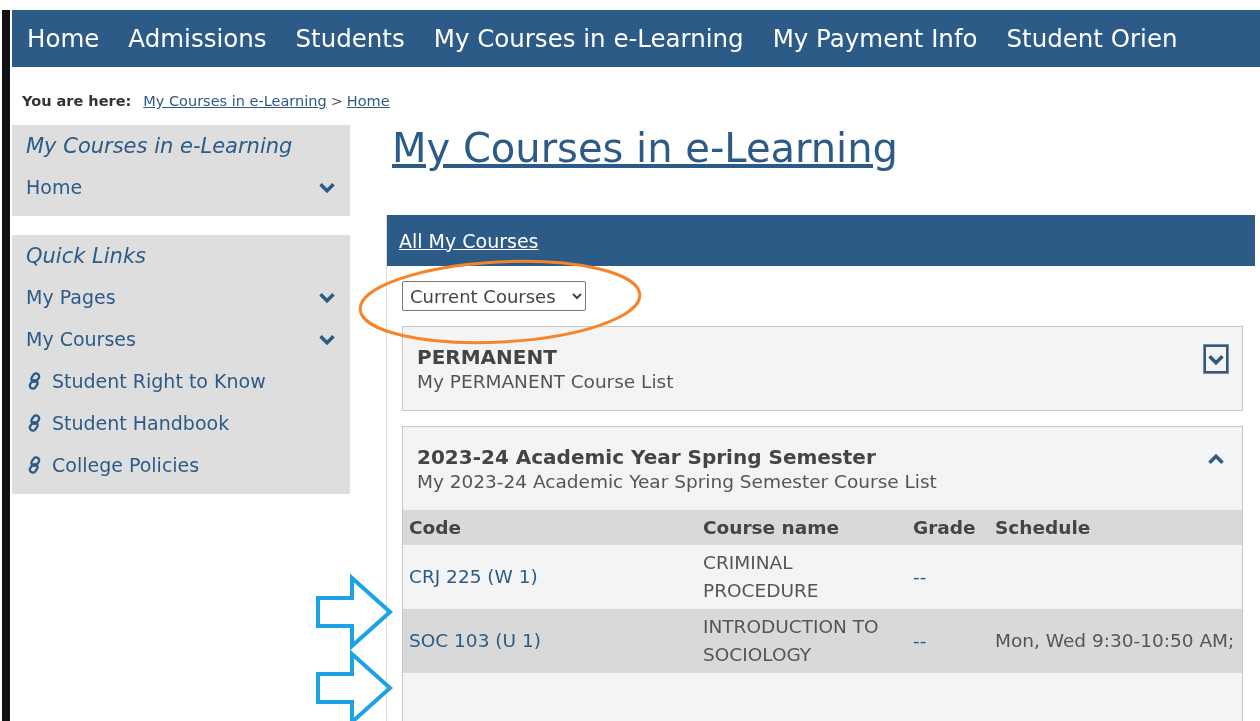  I want to click on breadcrumb-link: Home, so click(368, 101).